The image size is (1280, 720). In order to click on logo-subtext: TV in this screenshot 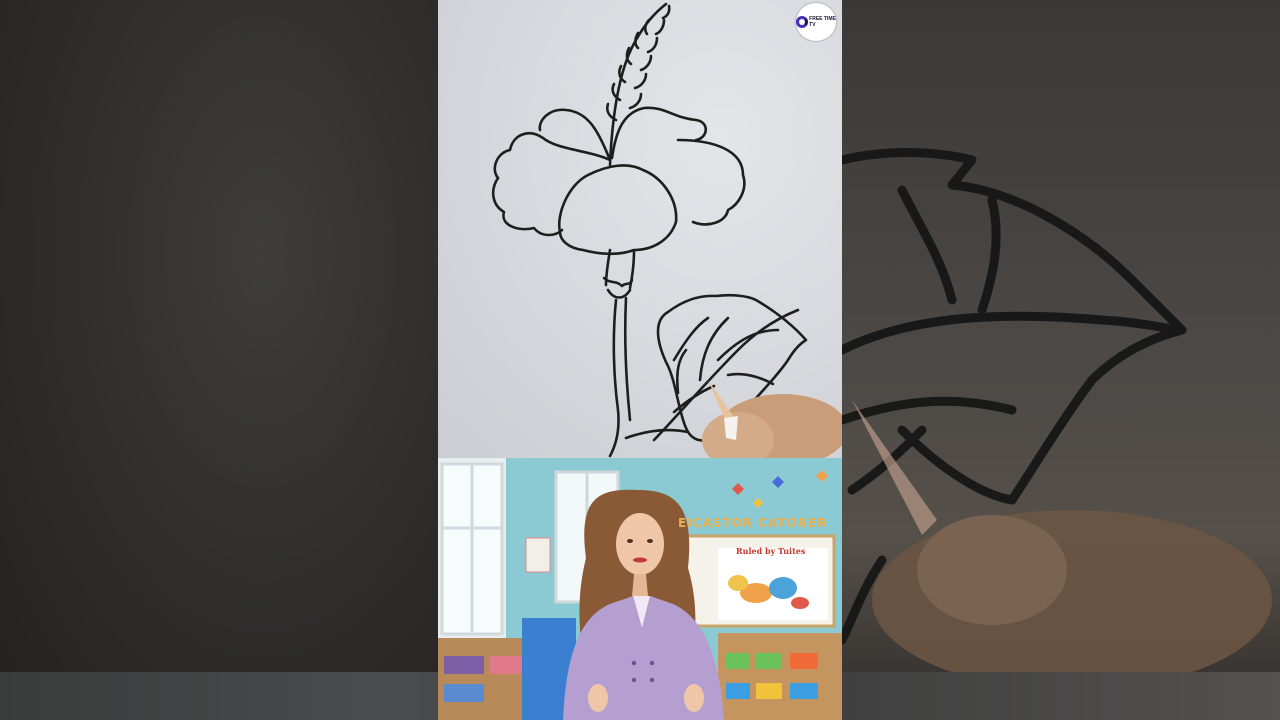, I will do `click(812, 25)`.